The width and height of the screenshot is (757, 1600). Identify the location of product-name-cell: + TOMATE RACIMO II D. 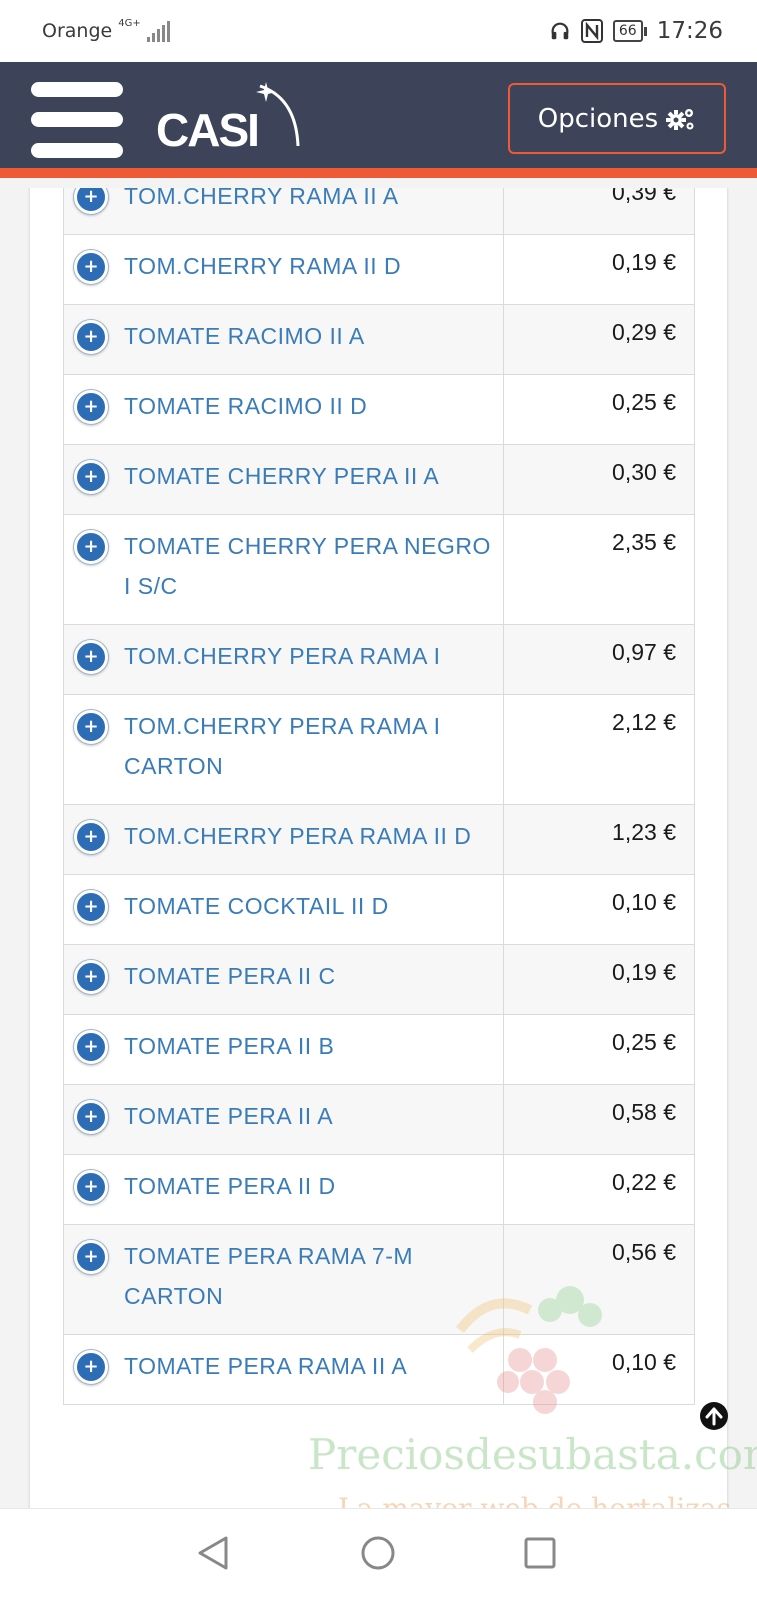
(283, 409).